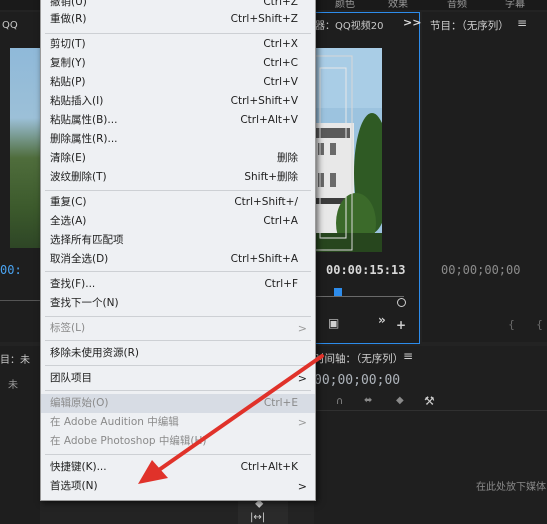 This screenshot has width=547, height=524. Describe the element at coordinates (231, 419) in the screenshot. I see `annotation-arrow` at that location.